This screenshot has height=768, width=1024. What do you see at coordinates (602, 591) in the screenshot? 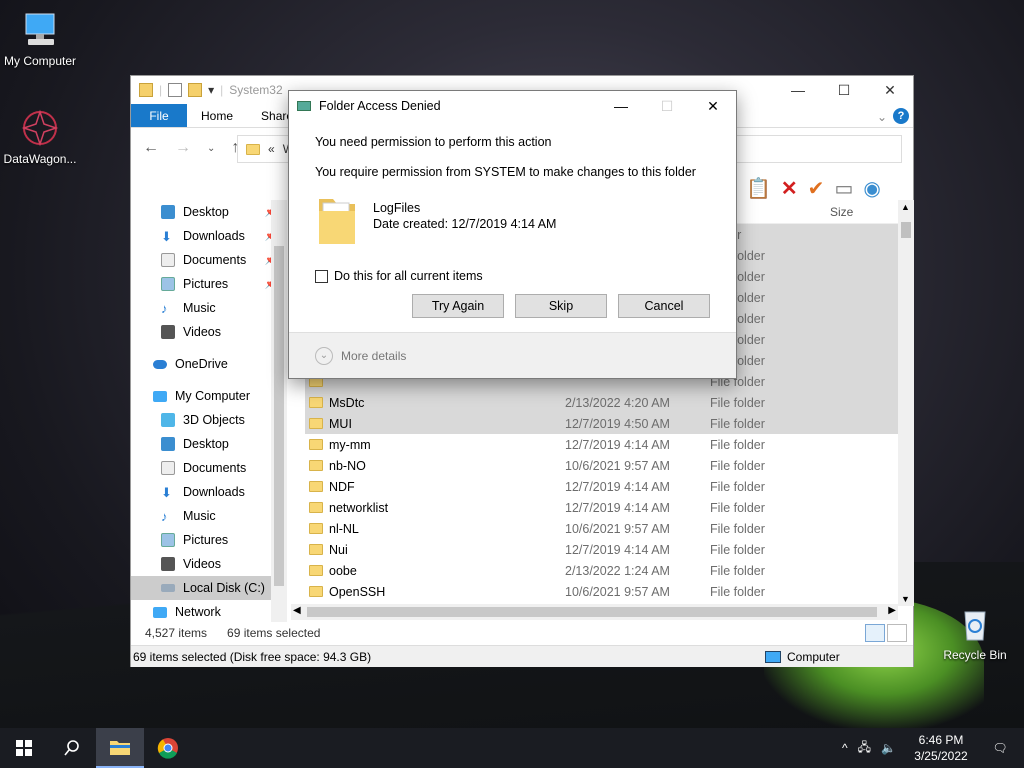
I see `table-row: OpenSSH 10/6/2021 9:57 AM File folder` at bounding box center [602, 591].